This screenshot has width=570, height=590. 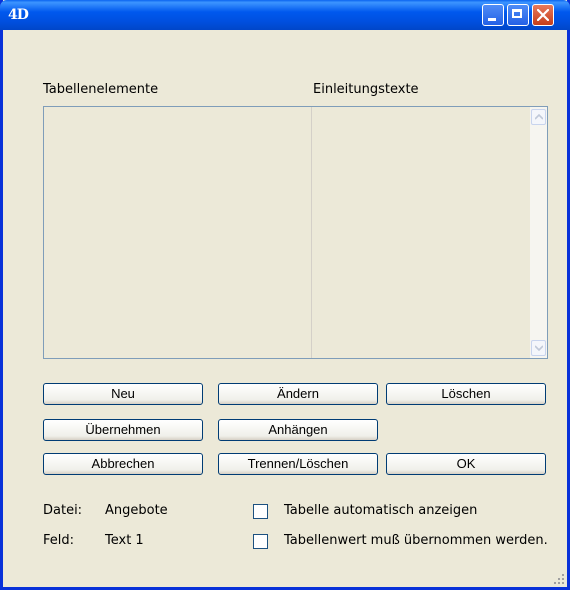 I want to click on column-header-einleitungstexte: Einleitungstexte, so click(x=366, y=89).